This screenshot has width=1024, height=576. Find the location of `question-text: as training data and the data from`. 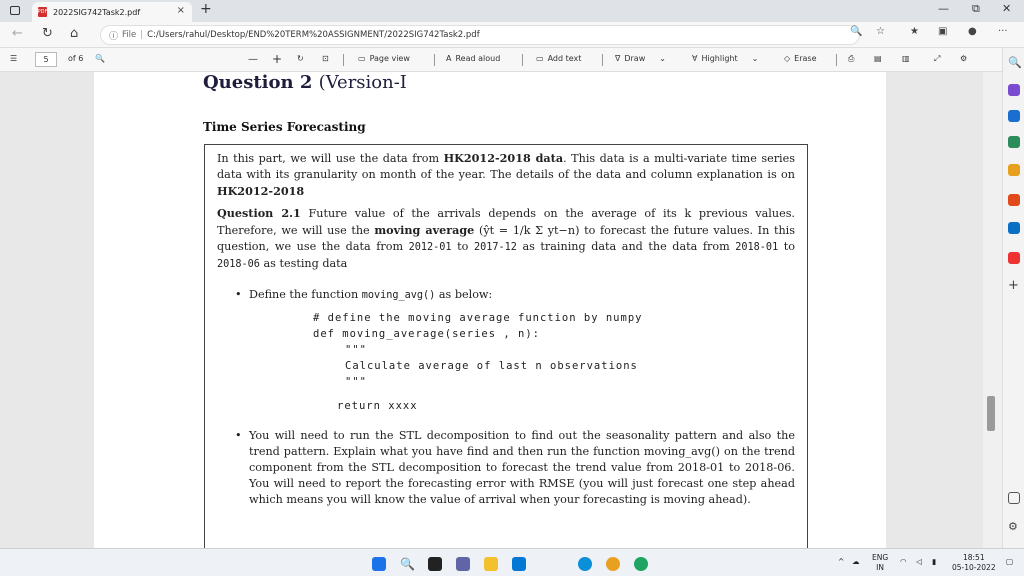

question-text: as training data and the data from is located at coordinates (626, 246).